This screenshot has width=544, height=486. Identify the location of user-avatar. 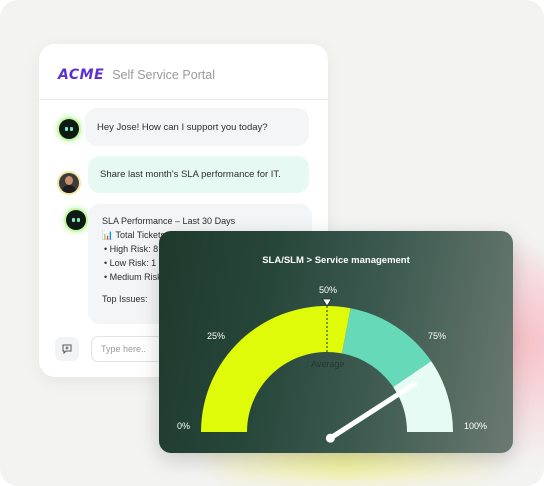
(69, 183).